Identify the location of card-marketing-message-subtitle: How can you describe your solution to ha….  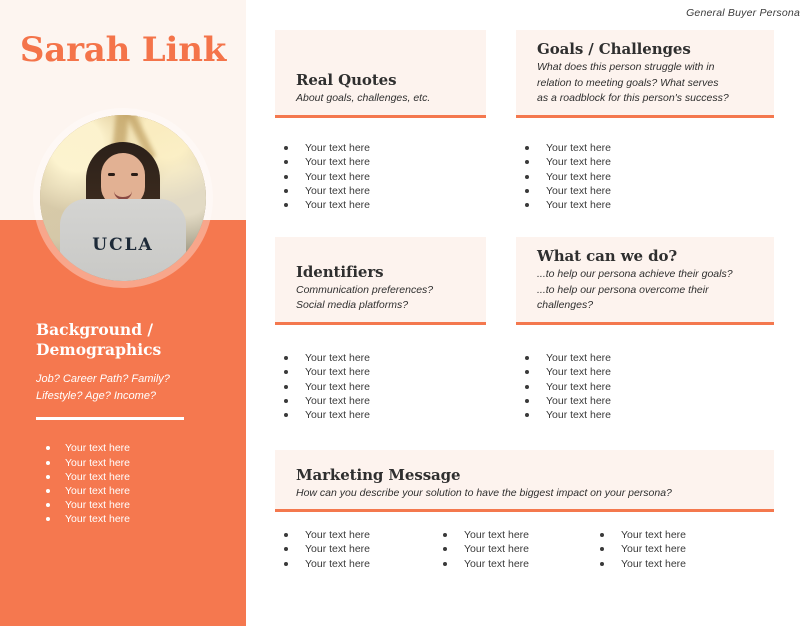
(484, 492).